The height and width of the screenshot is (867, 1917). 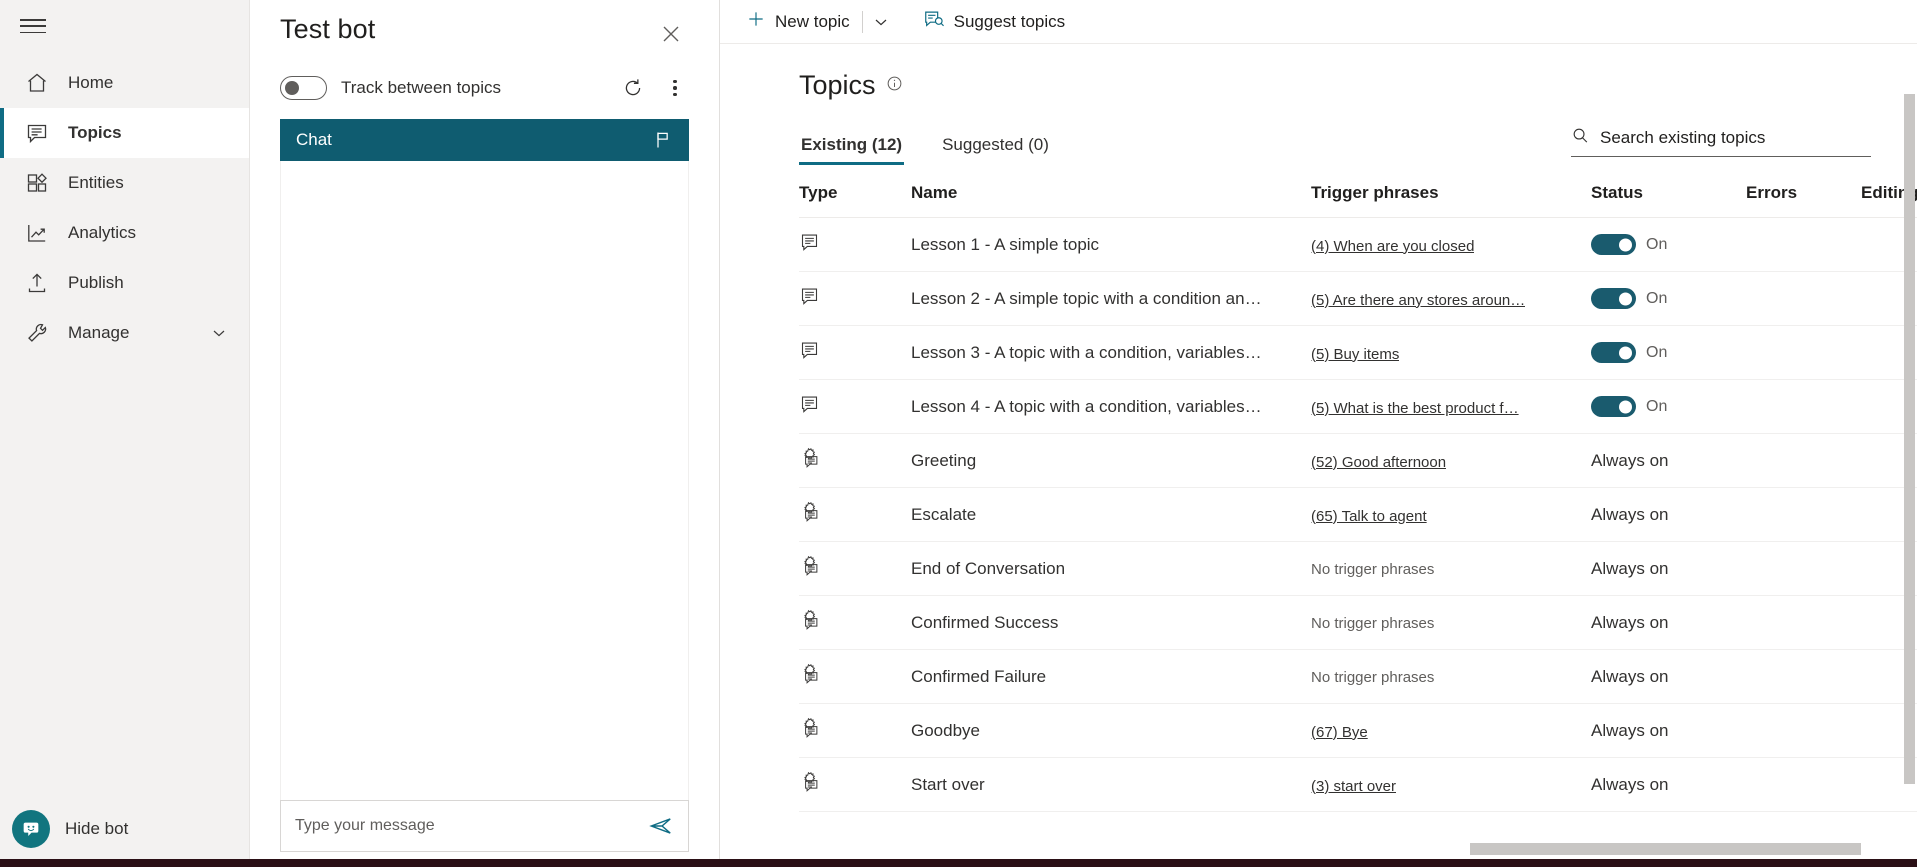 I want to click on horizontal-scrollbar, so click(x=1673, y=849).